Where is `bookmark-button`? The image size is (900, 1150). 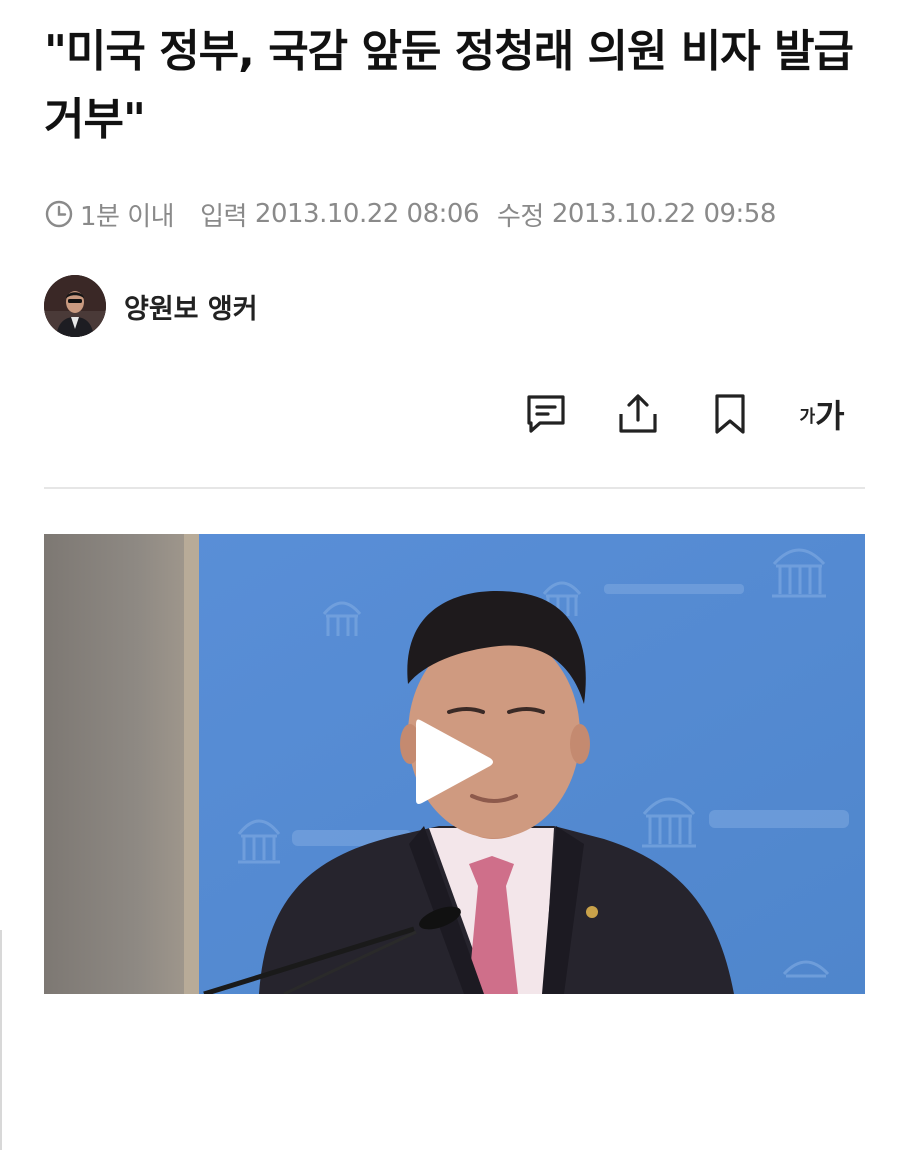
bookmark-button is located at coordinates (730, 414).